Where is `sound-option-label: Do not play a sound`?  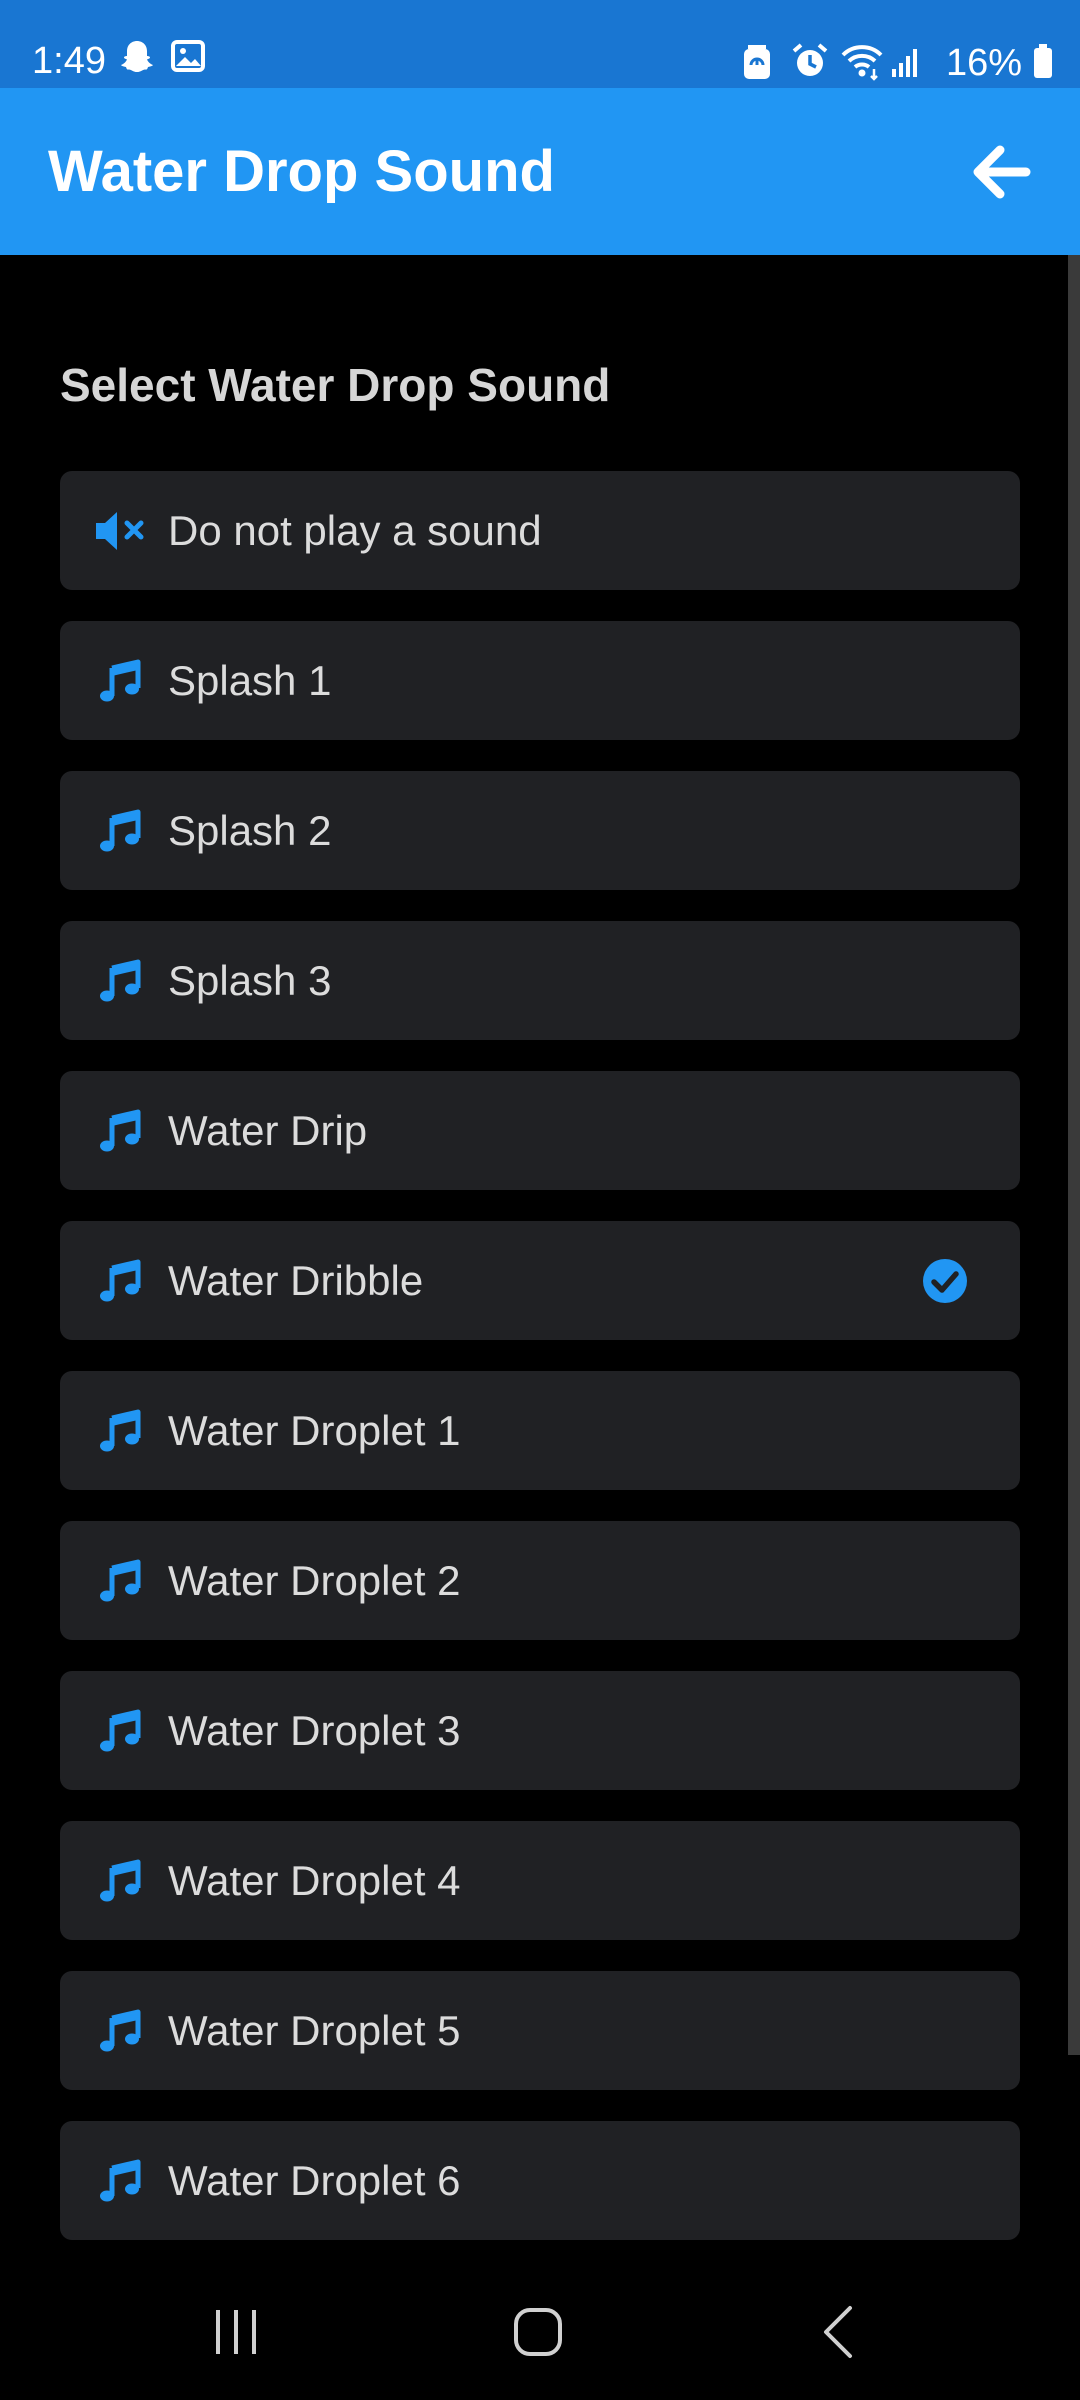 sound-option-label: Do not play a sound is located at coordinates (355, 530).